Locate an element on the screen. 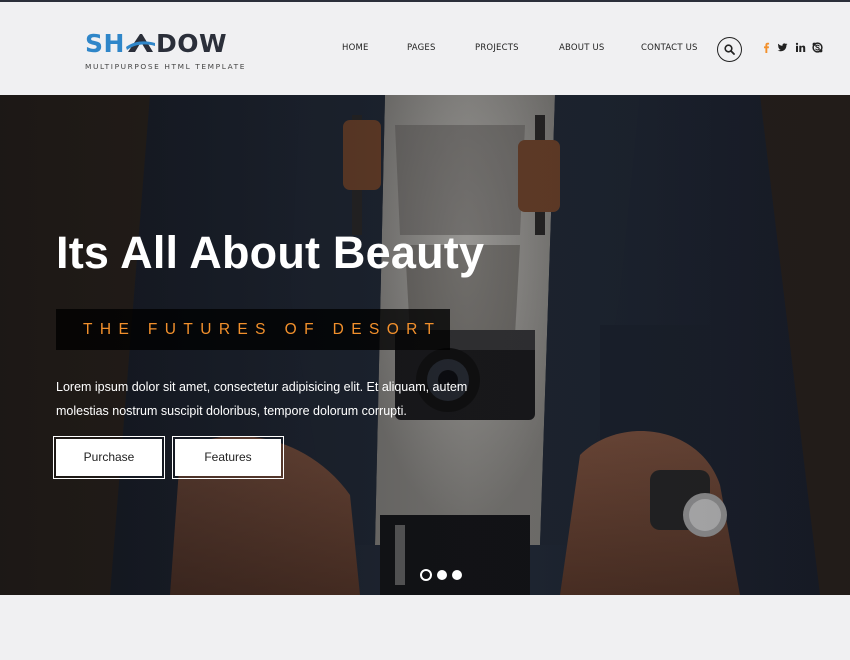  brand-logo: SH DOW MULTIPURPOSE HTML TEMPLATE is located at coordinates (165, 52).